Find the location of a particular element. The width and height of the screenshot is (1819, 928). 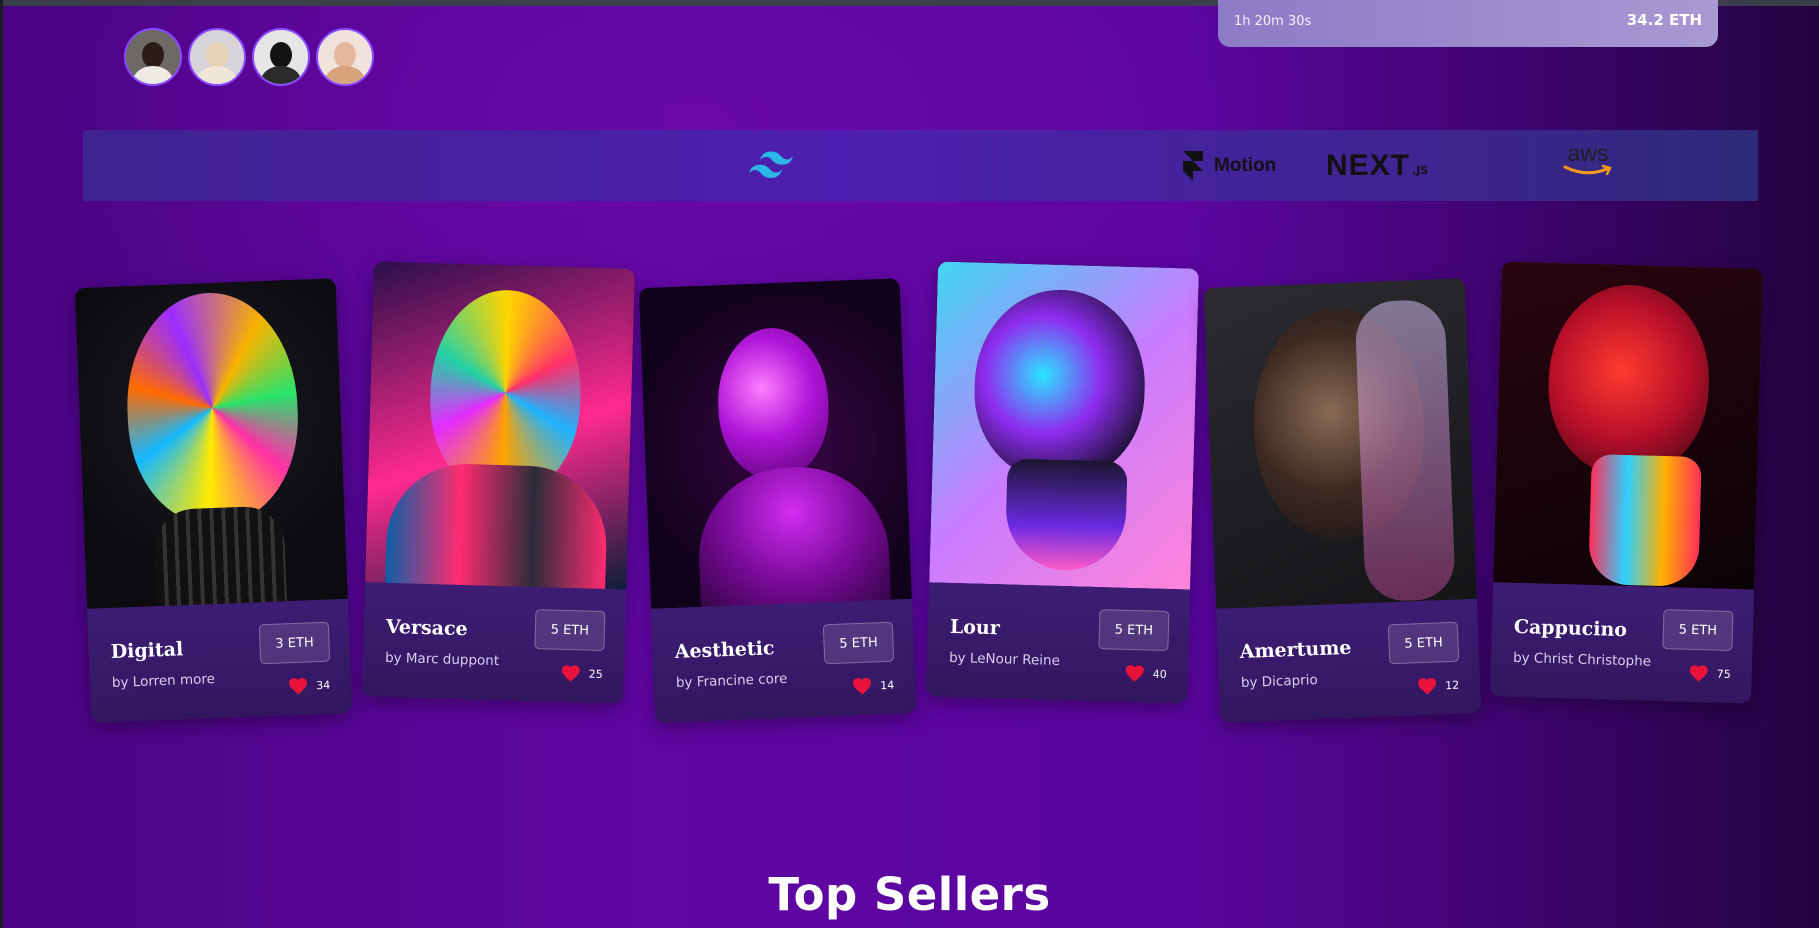

section-title-top-sellers: Top Sellers is located at coordinates (909, 895).